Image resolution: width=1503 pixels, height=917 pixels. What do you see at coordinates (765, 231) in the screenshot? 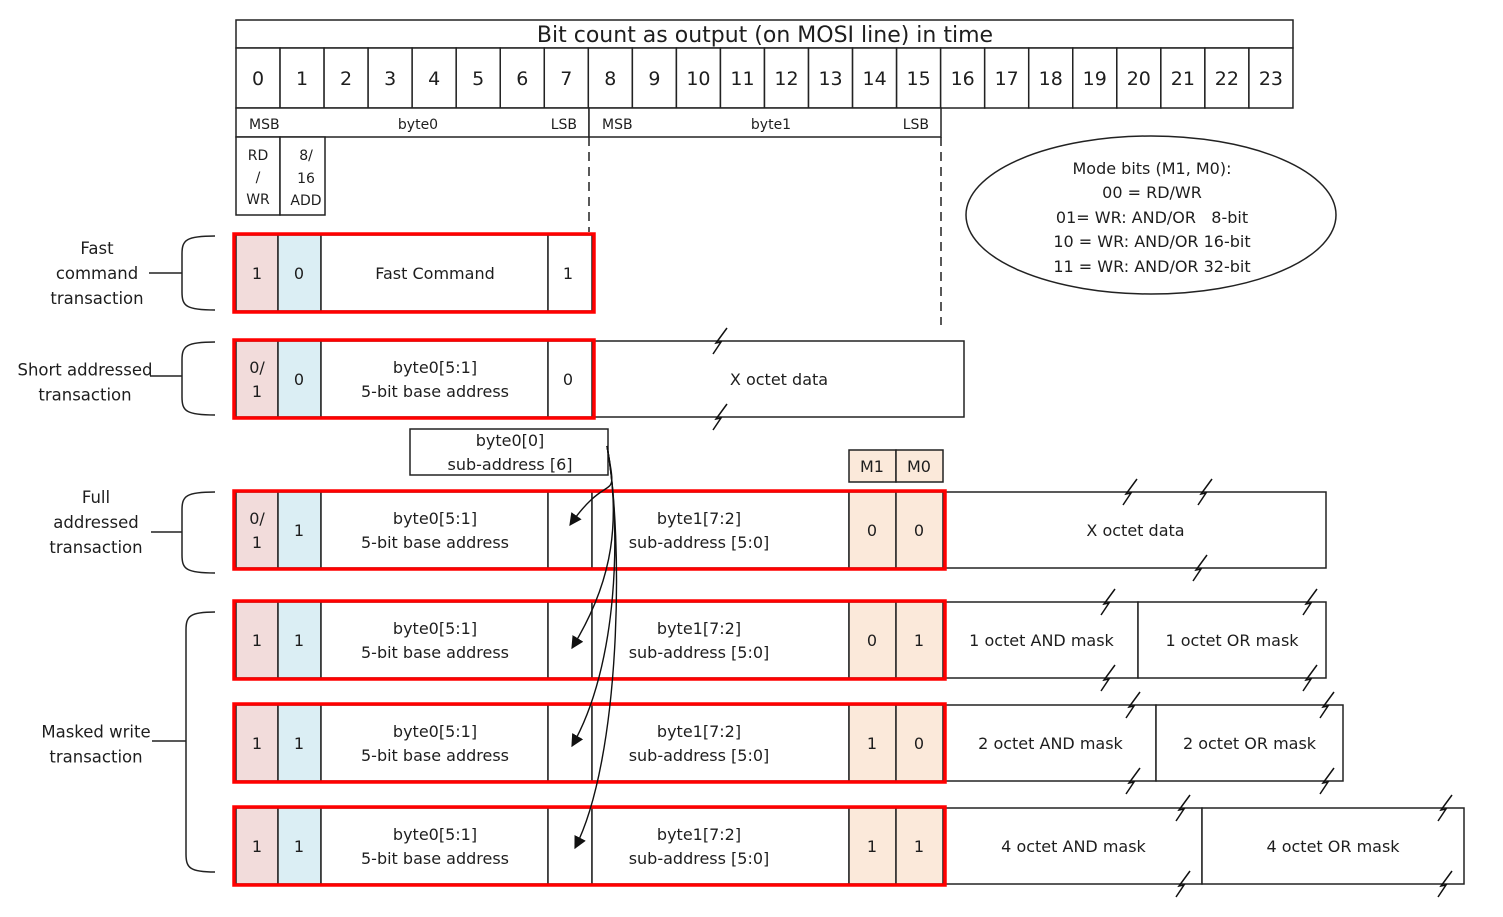
I see `byte-boundary-lines` at bounding box center [765, 231].